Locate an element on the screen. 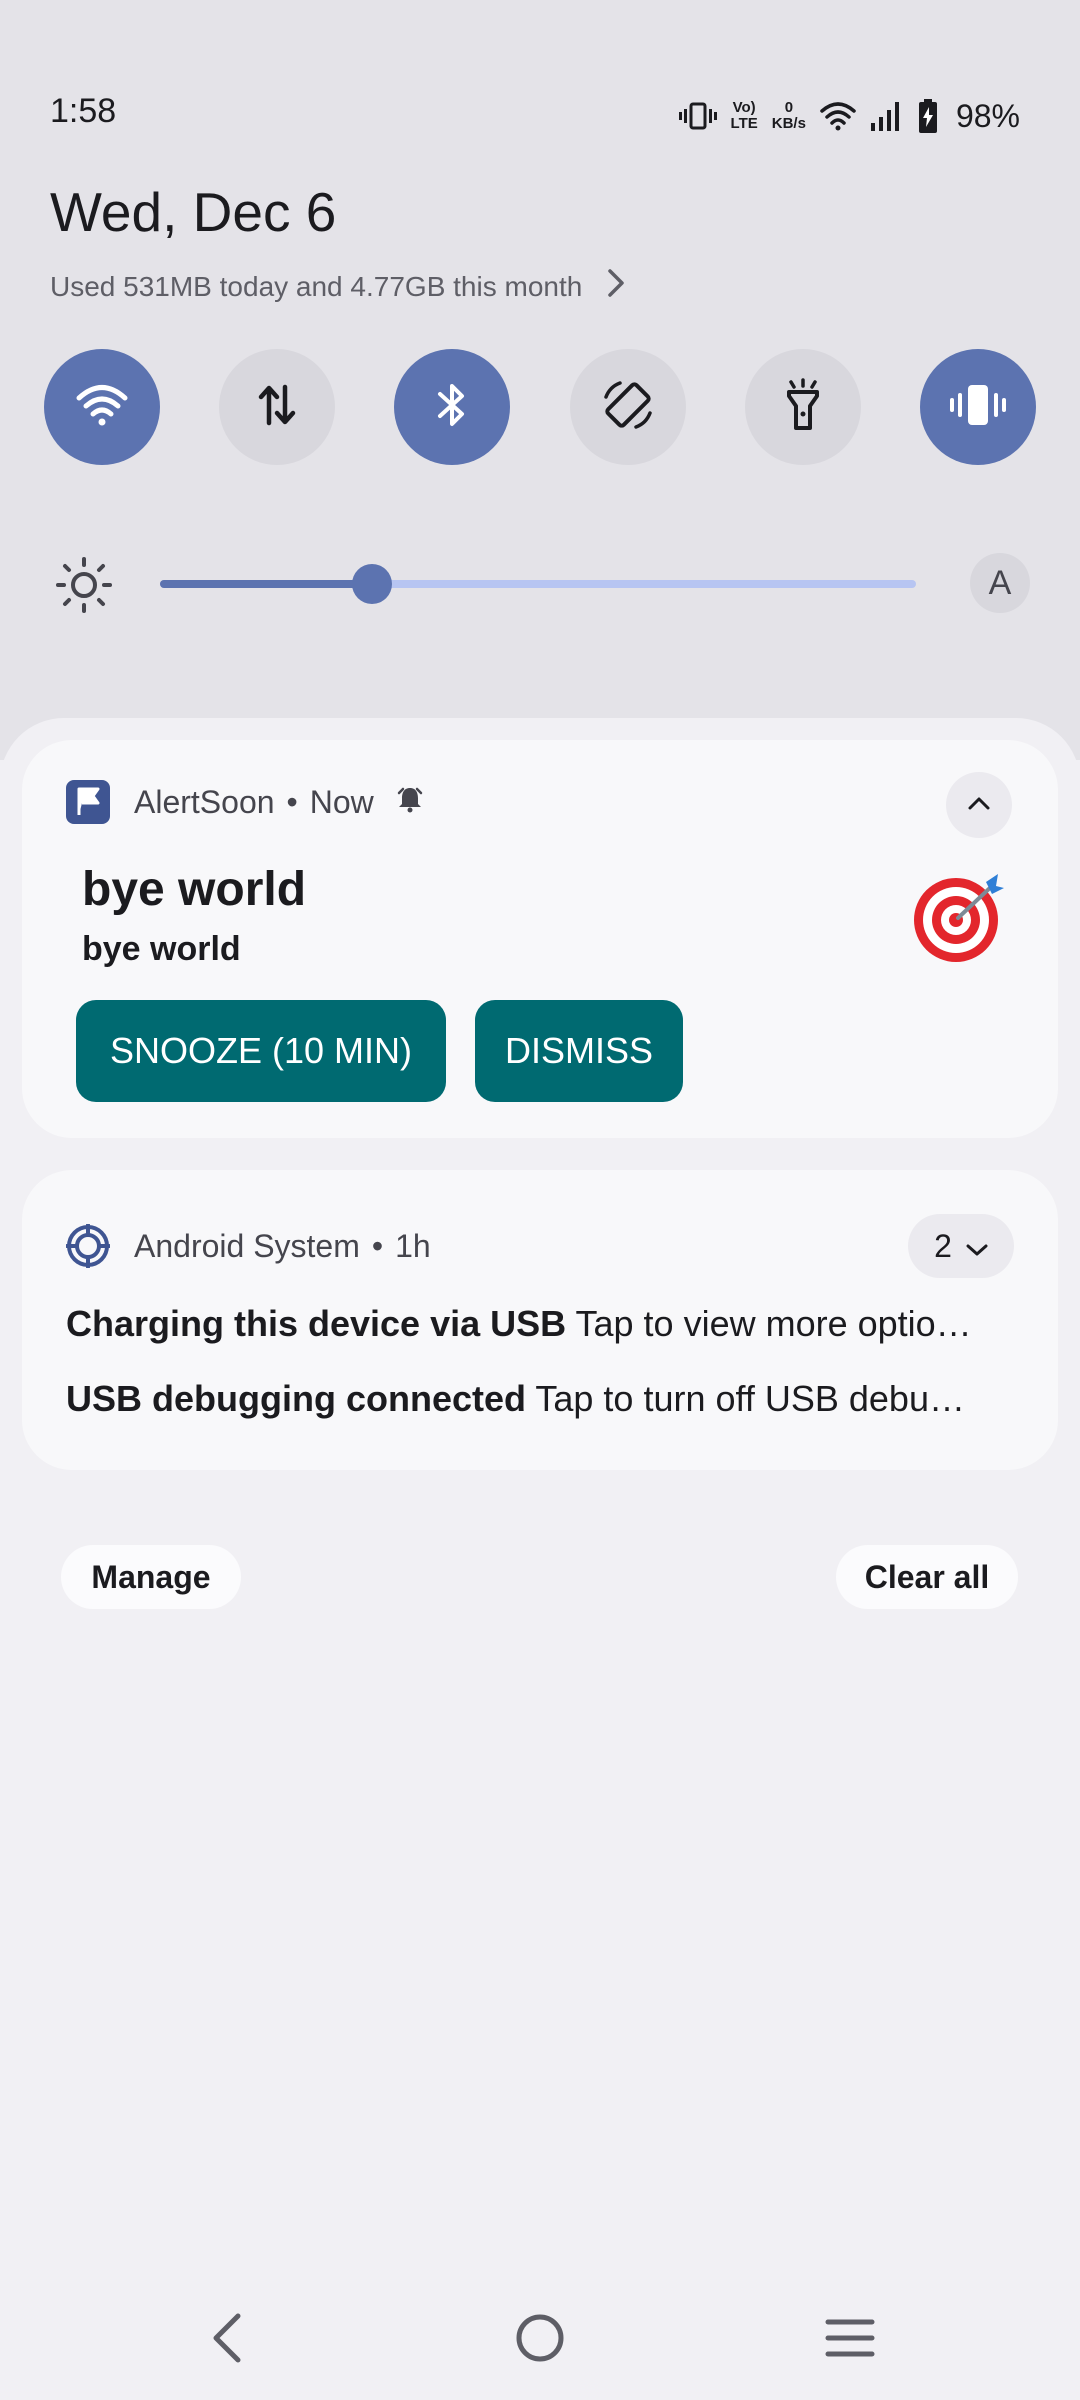 The image size is (1080, 2400). date: Wed, Dec 6 is located at coordinates (193, 212).